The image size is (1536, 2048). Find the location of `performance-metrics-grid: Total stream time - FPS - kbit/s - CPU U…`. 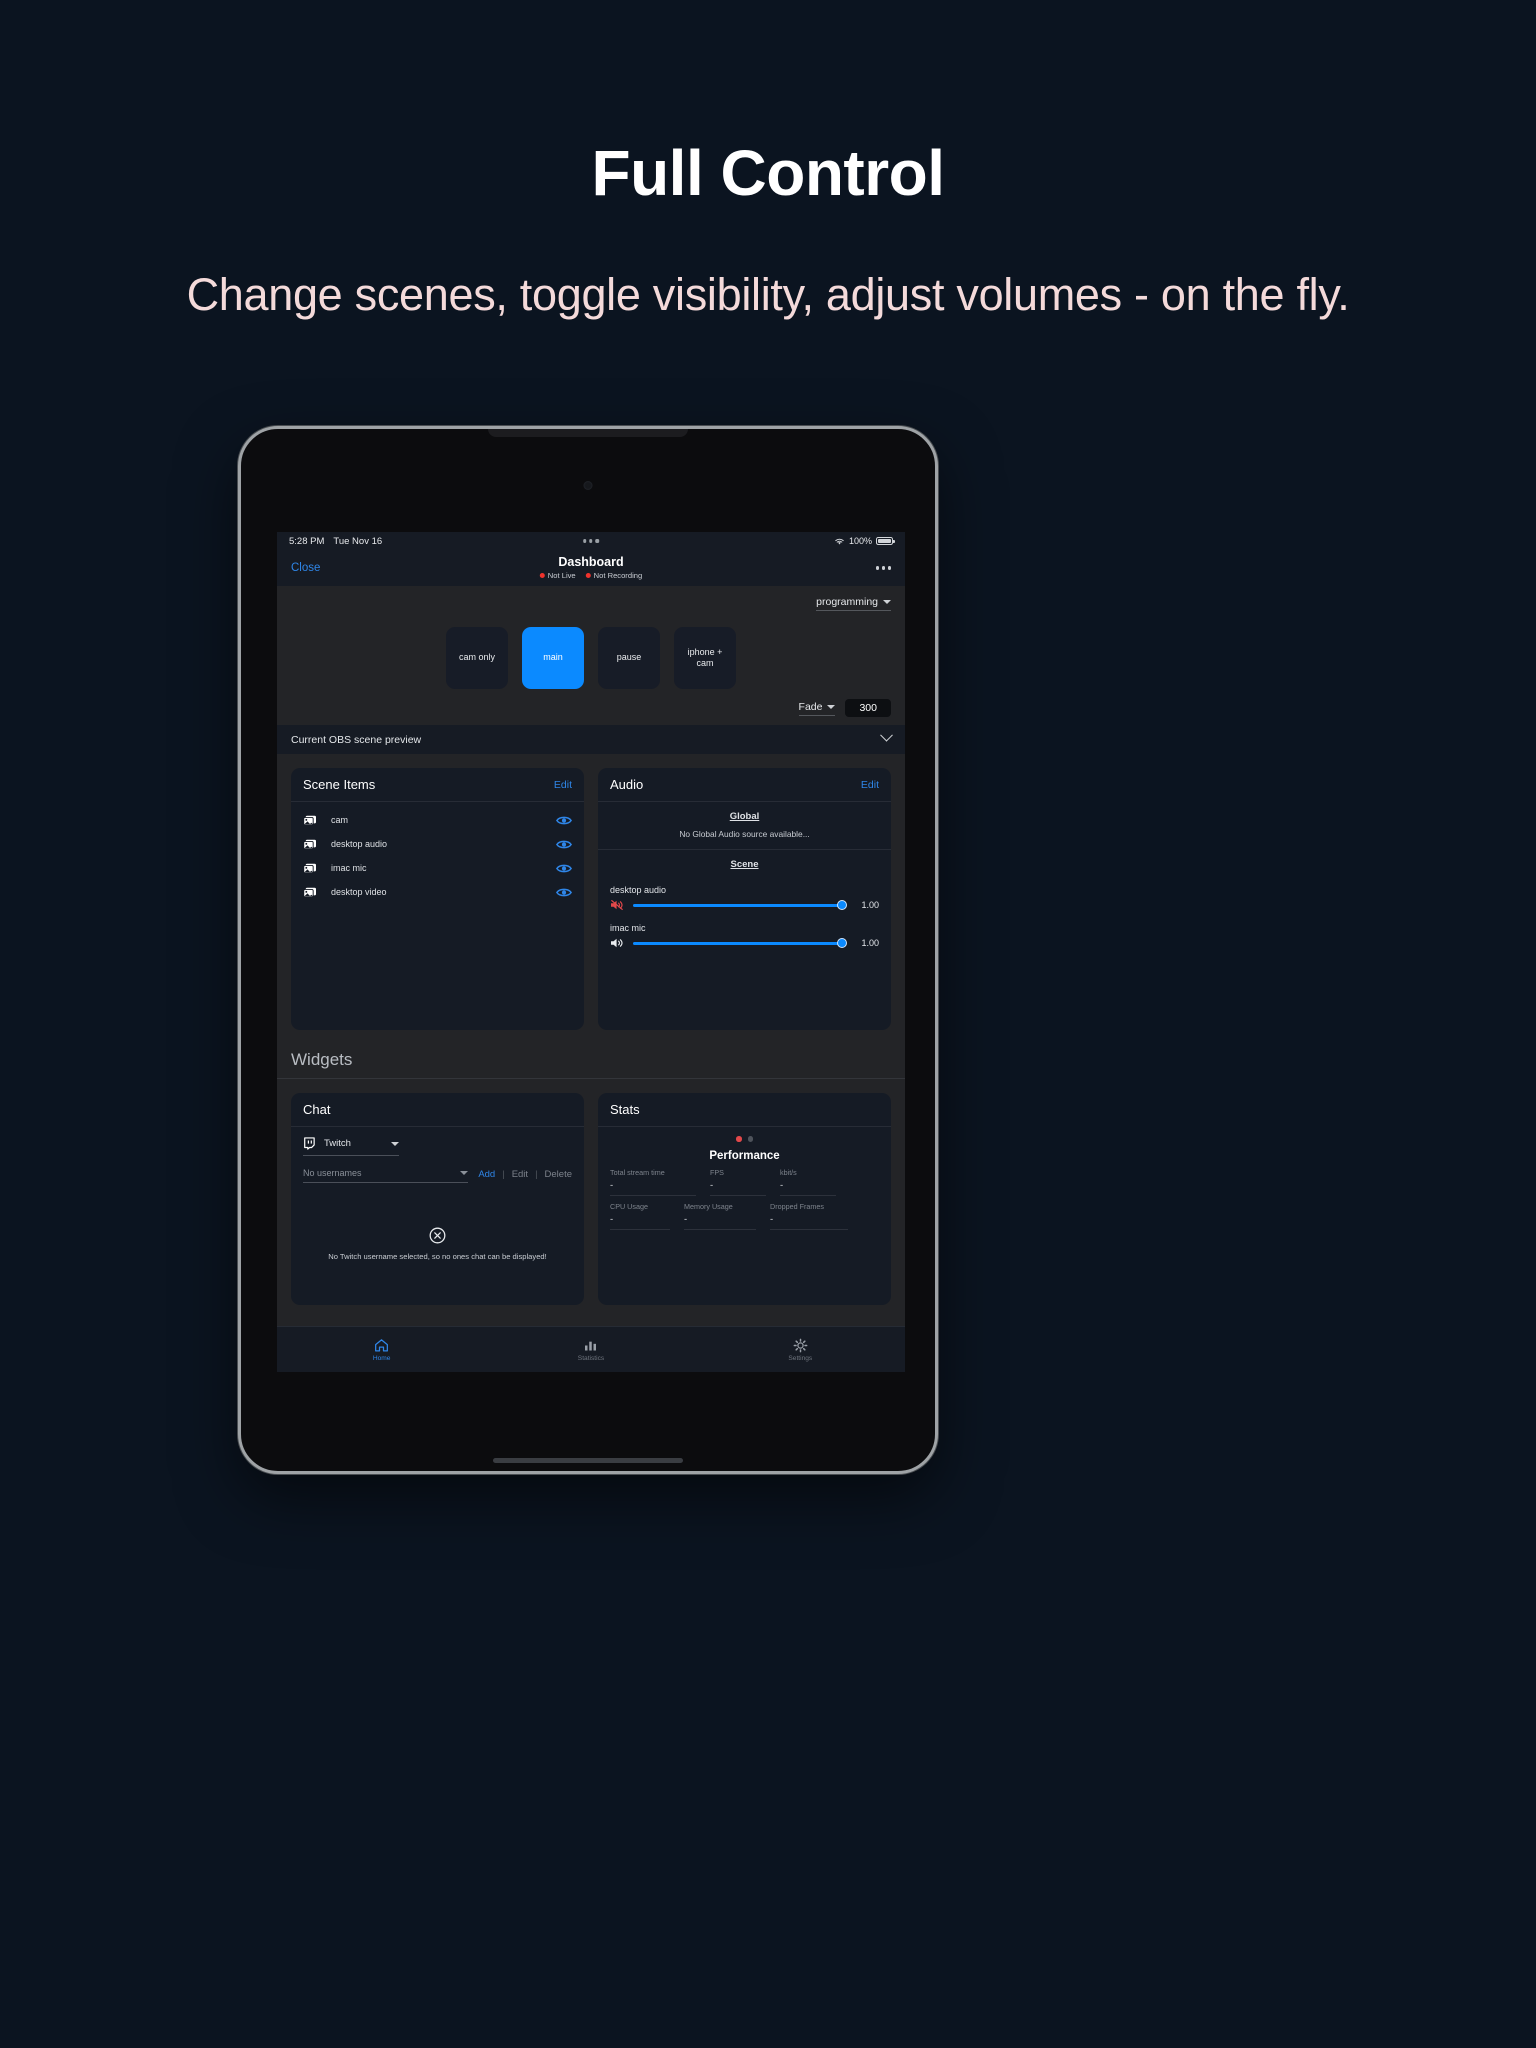

performance-metrics-grid: Total stream time - FPS - kbit/s - CPU U… is located at coordinates (744, 1199).